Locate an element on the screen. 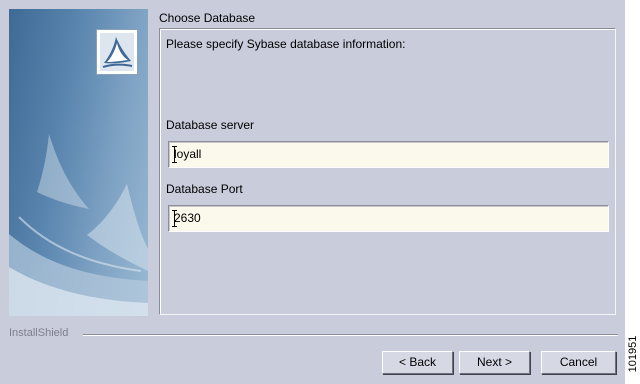 This screenshot has width=640, height=384. section-title: Choose Database is located at coordinates (207, 18).